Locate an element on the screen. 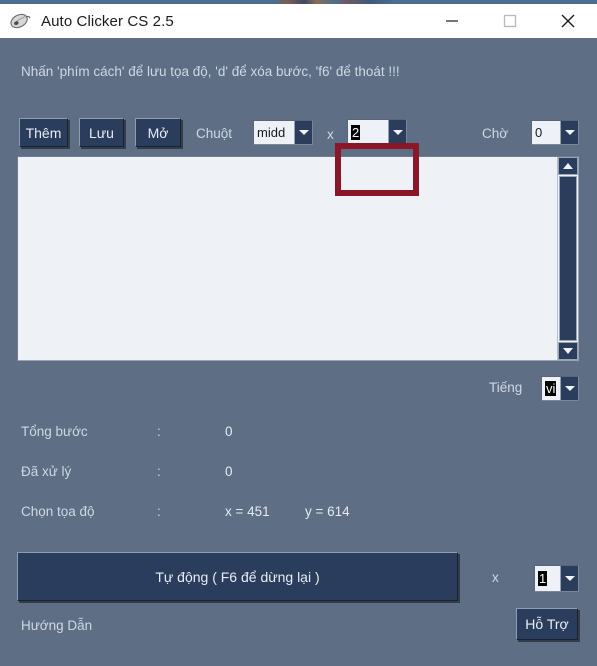 The height and width of the screenshot is (666, 597). stat-row-total-steps: Tổng bước : 0 is located at coordinates (298, 438).